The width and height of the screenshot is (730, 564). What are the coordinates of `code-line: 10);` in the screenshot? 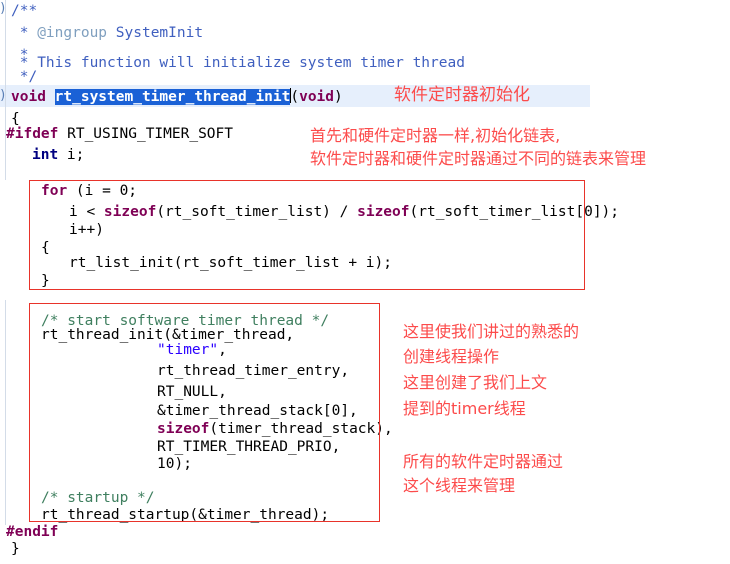 It's located at (365, 464).